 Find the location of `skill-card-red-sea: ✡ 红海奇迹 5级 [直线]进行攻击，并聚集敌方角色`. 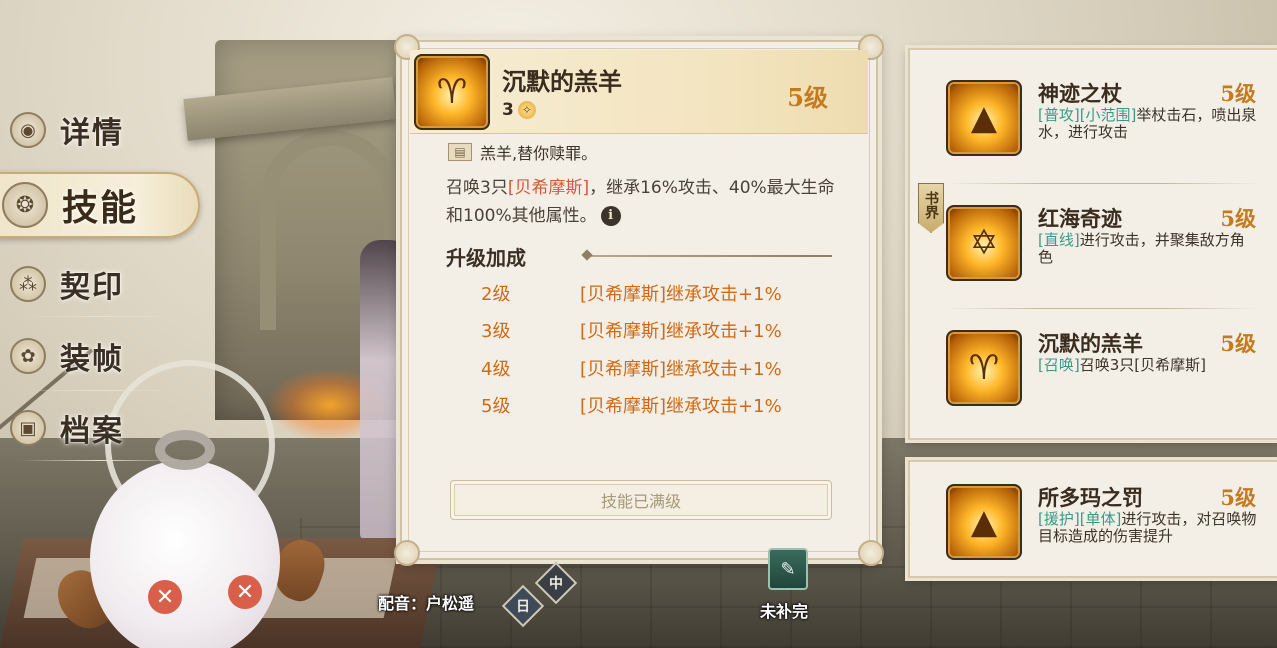

skill-card-red-sea: ✡ 红海奇迹 5级 [直线]进行攻击，并聚集敌方角色 is located at coordinates (1093, 230).